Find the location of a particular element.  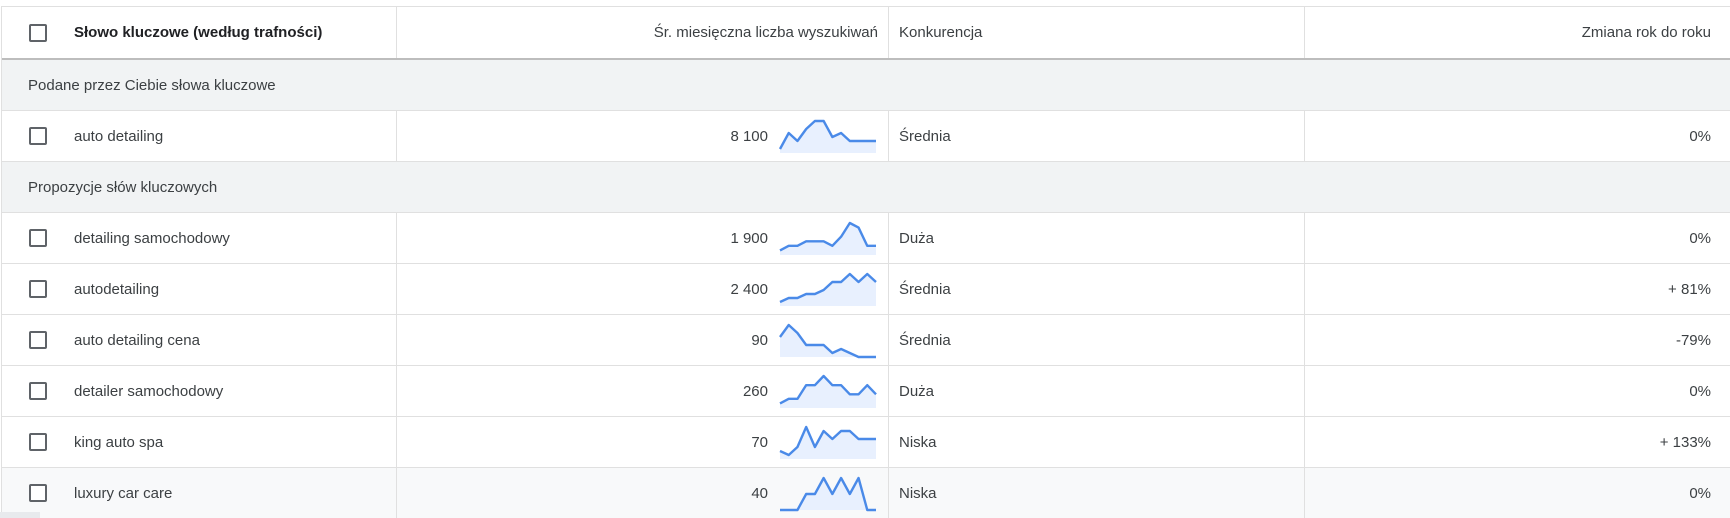

group-label-ideas: Propozycje słów kluczowych is located at coordinates (123, 187).